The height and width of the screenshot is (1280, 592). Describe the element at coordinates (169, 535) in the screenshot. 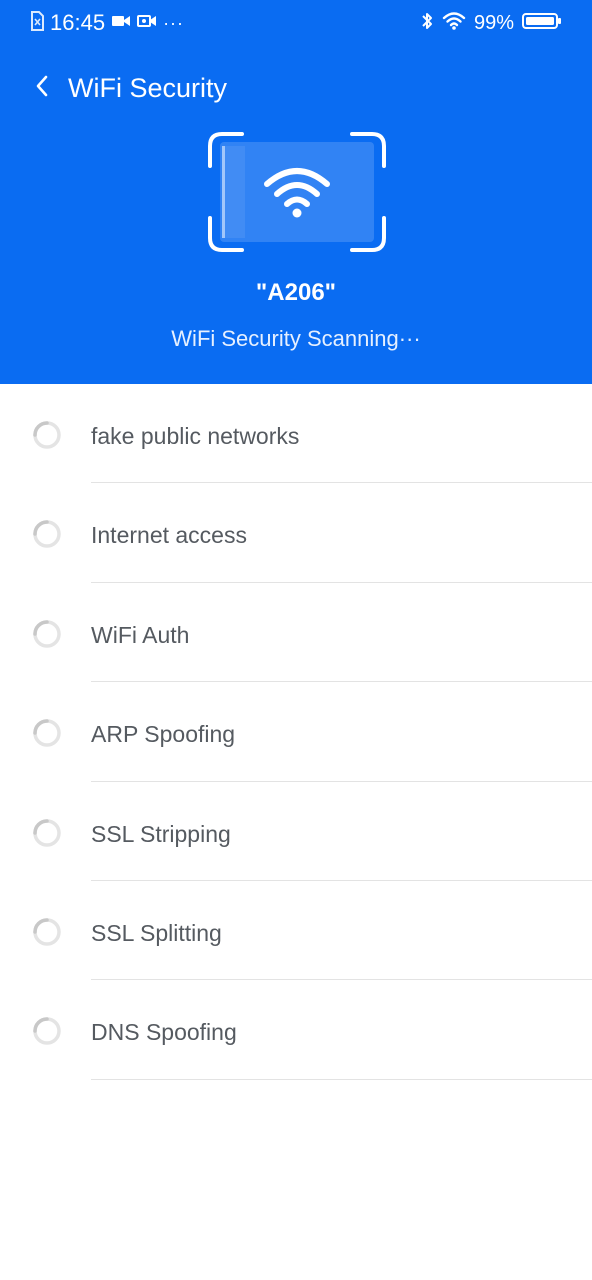

I see `check-item-label: Internet access` at that location.